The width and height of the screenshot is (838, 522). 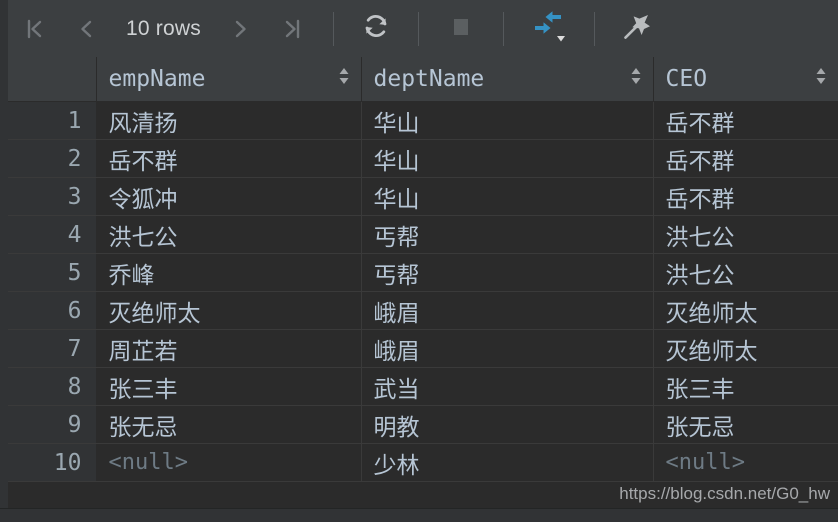 What do you see at coordinates (52, 386) in the screenshot?
I see `row-number-cell: 8` at bounding box center [52, 386].